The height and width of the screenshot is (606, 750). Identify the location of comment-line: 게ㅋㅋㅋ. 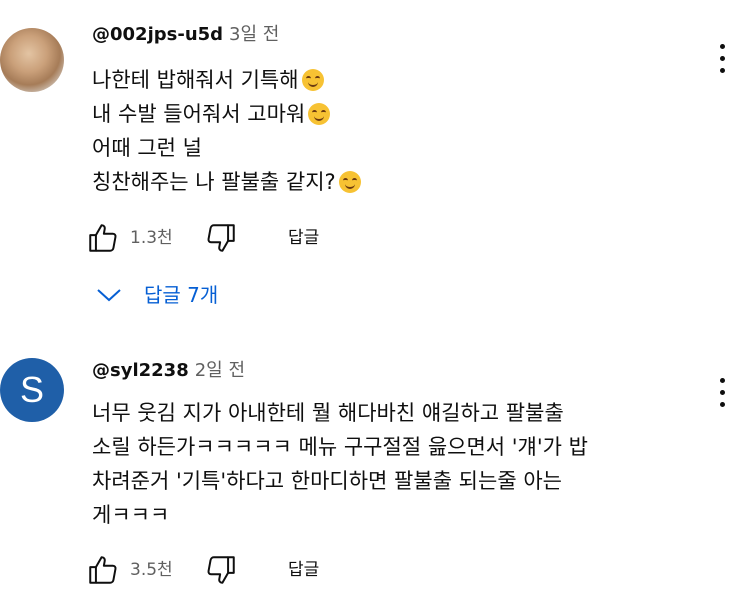
(131, 515).